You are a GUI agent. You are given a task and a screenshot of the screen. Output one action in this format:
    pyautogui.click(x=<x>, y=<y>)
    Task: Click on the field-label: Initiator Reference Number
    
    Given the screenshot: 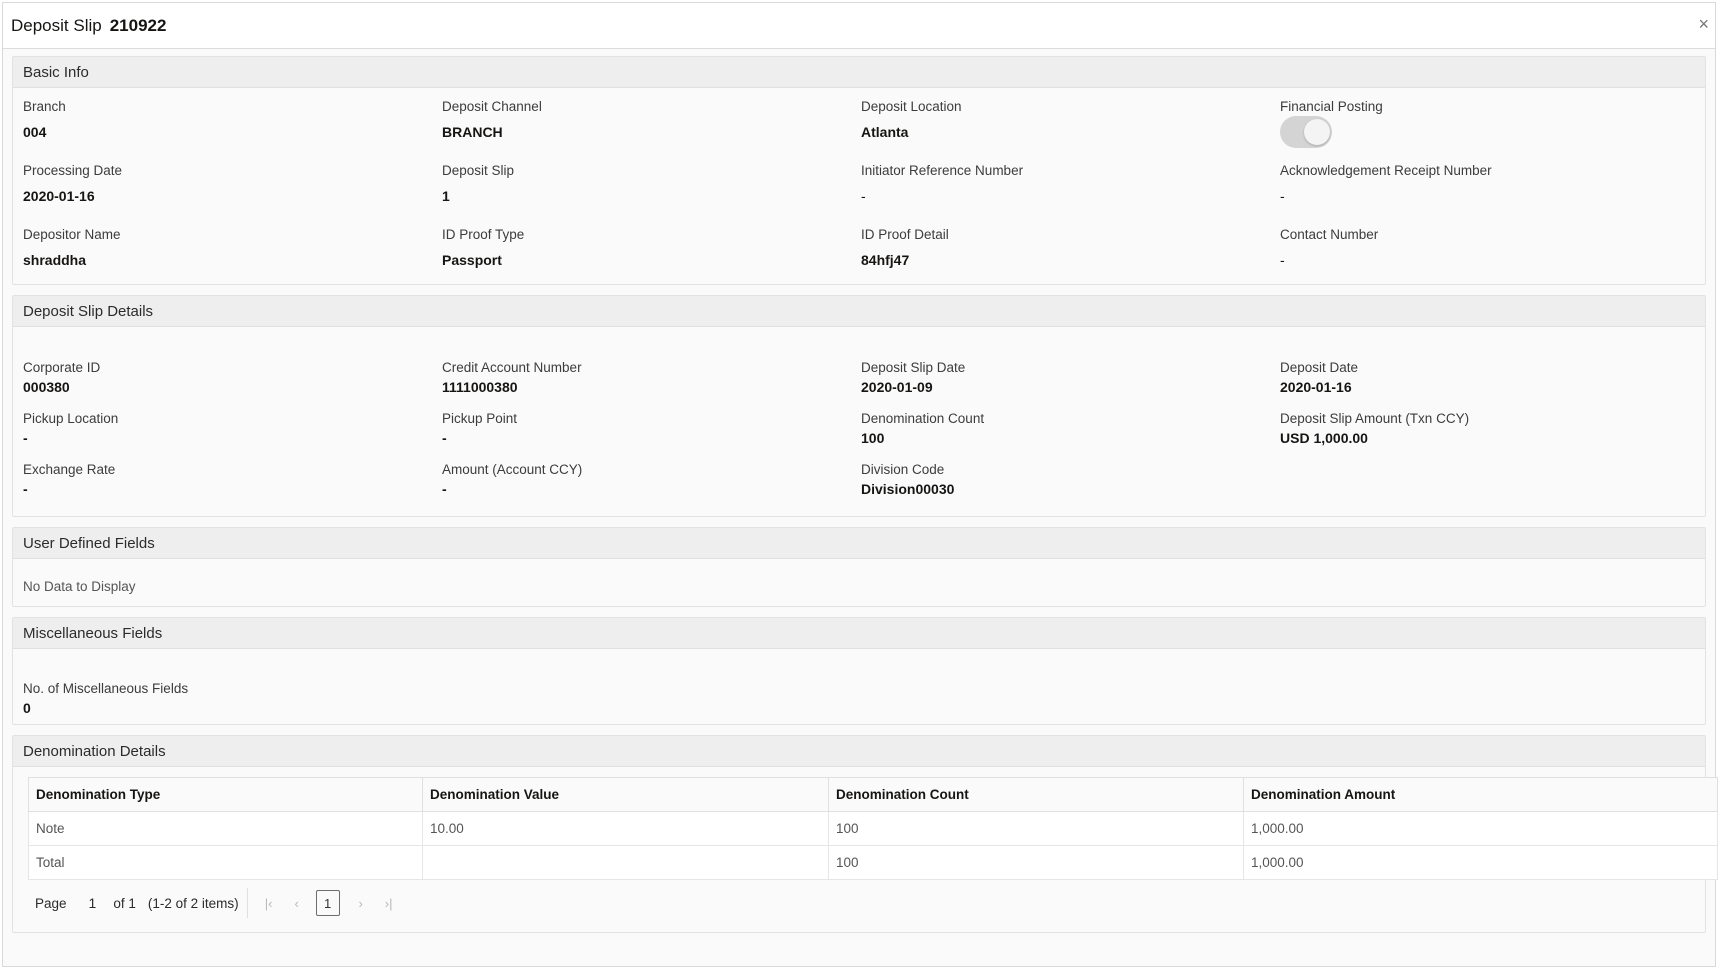 What is the action you would take?
    pyautogui.click(x=942, y=170)
    